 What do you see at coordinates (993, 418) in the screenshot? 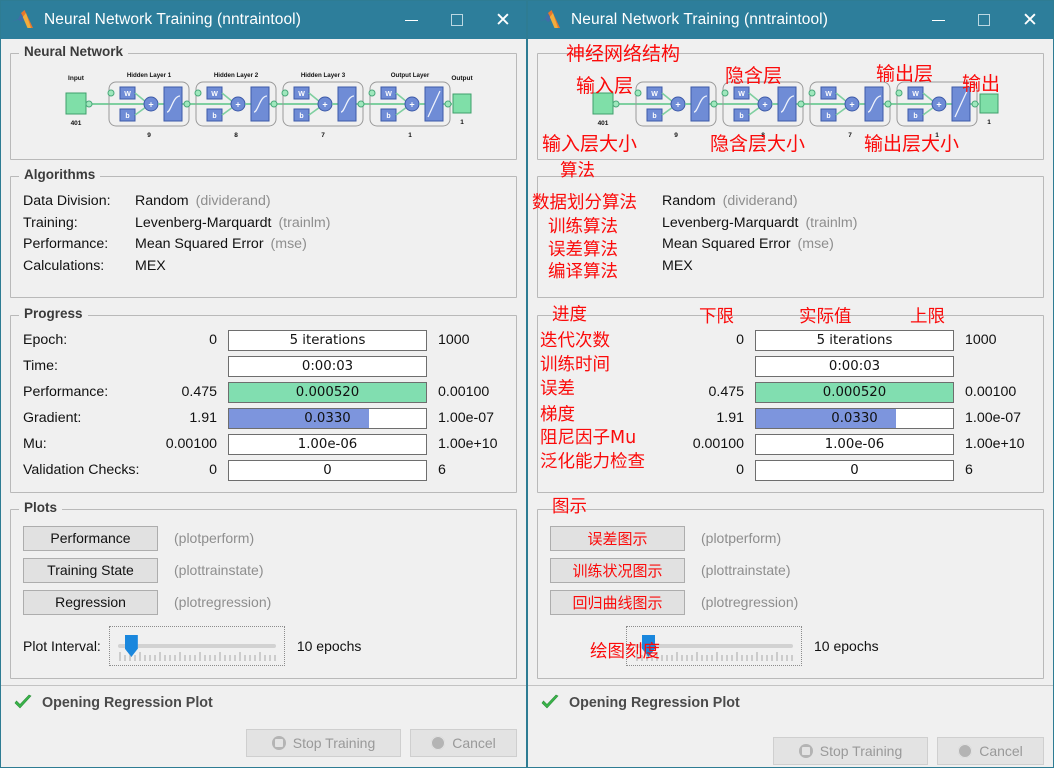
I see `gradient-max: 1.00e-07` at bounding box center [993, 418].